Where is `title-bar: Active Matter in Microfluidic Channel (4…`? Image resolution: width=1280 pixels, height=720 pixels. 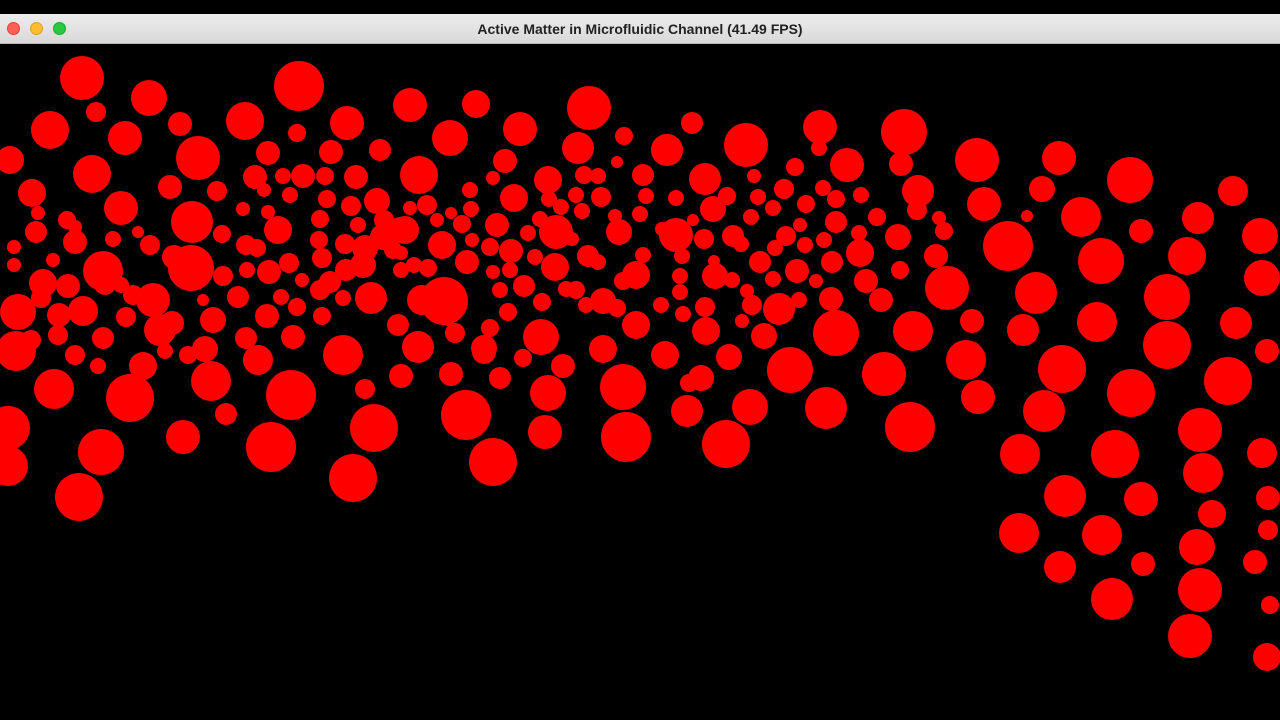 title-bar: Active Matter in Microfluidic Channel (4… is located at coordinates (640, 29).